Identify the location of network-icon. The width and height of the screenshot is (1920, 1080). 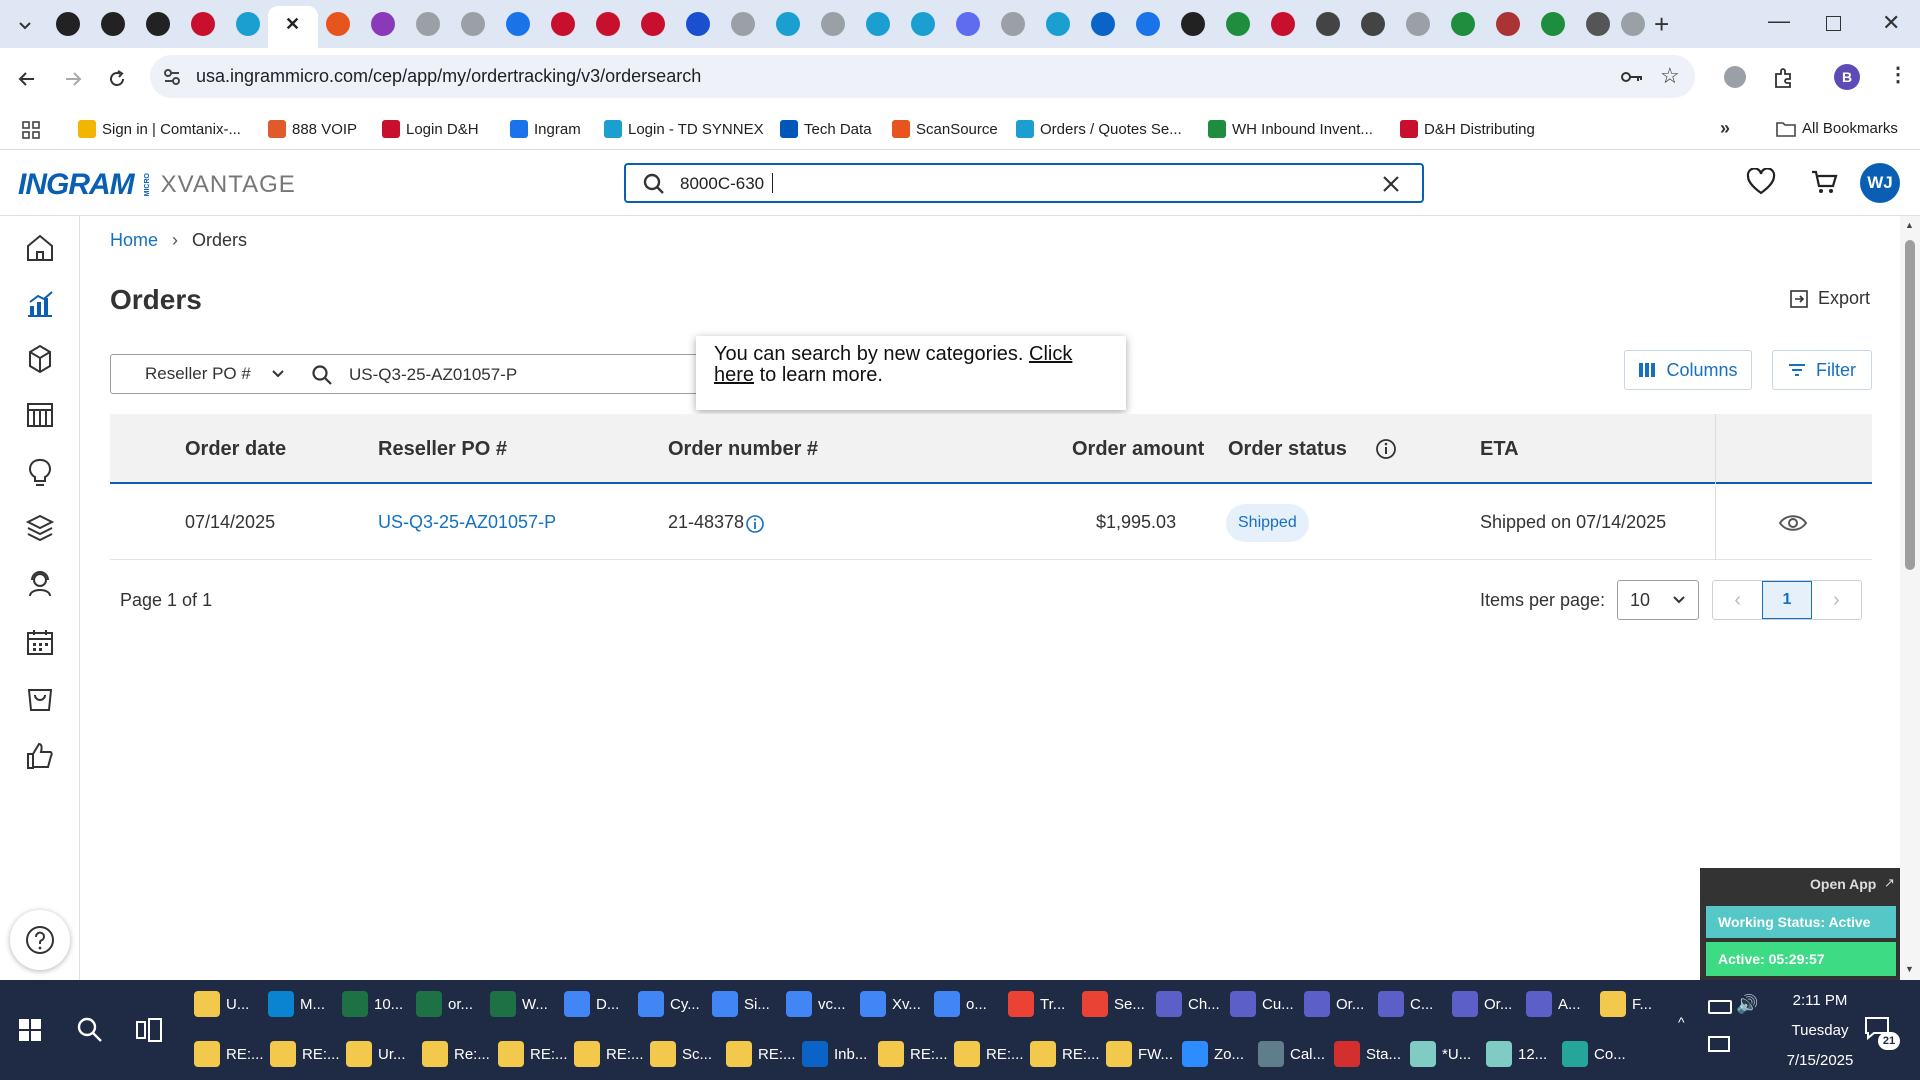
(1719, 1044).